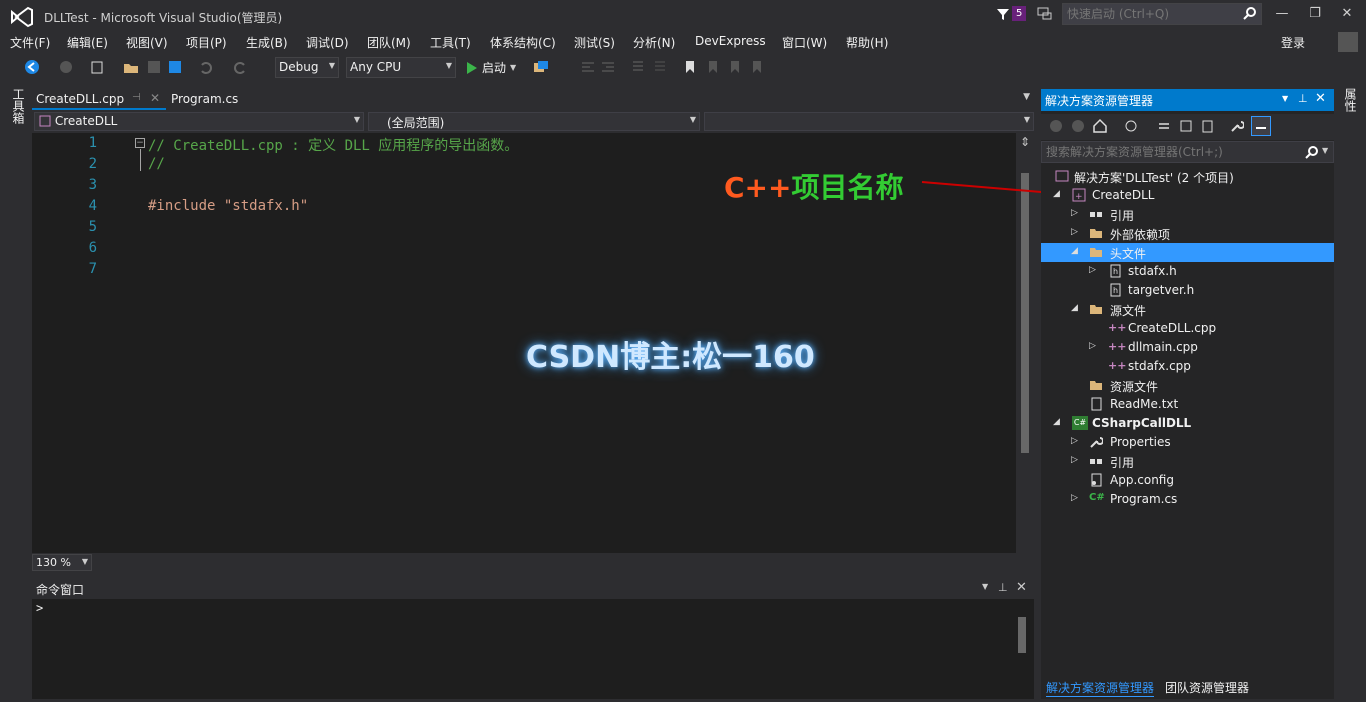 This screenshot has height=702, width=1366. What do you see at coordinates (1187, 233) in the screenshot?
I see `tree-item-external-deps: ▷ 外部依赖项` at bounding box center [1187, 233].